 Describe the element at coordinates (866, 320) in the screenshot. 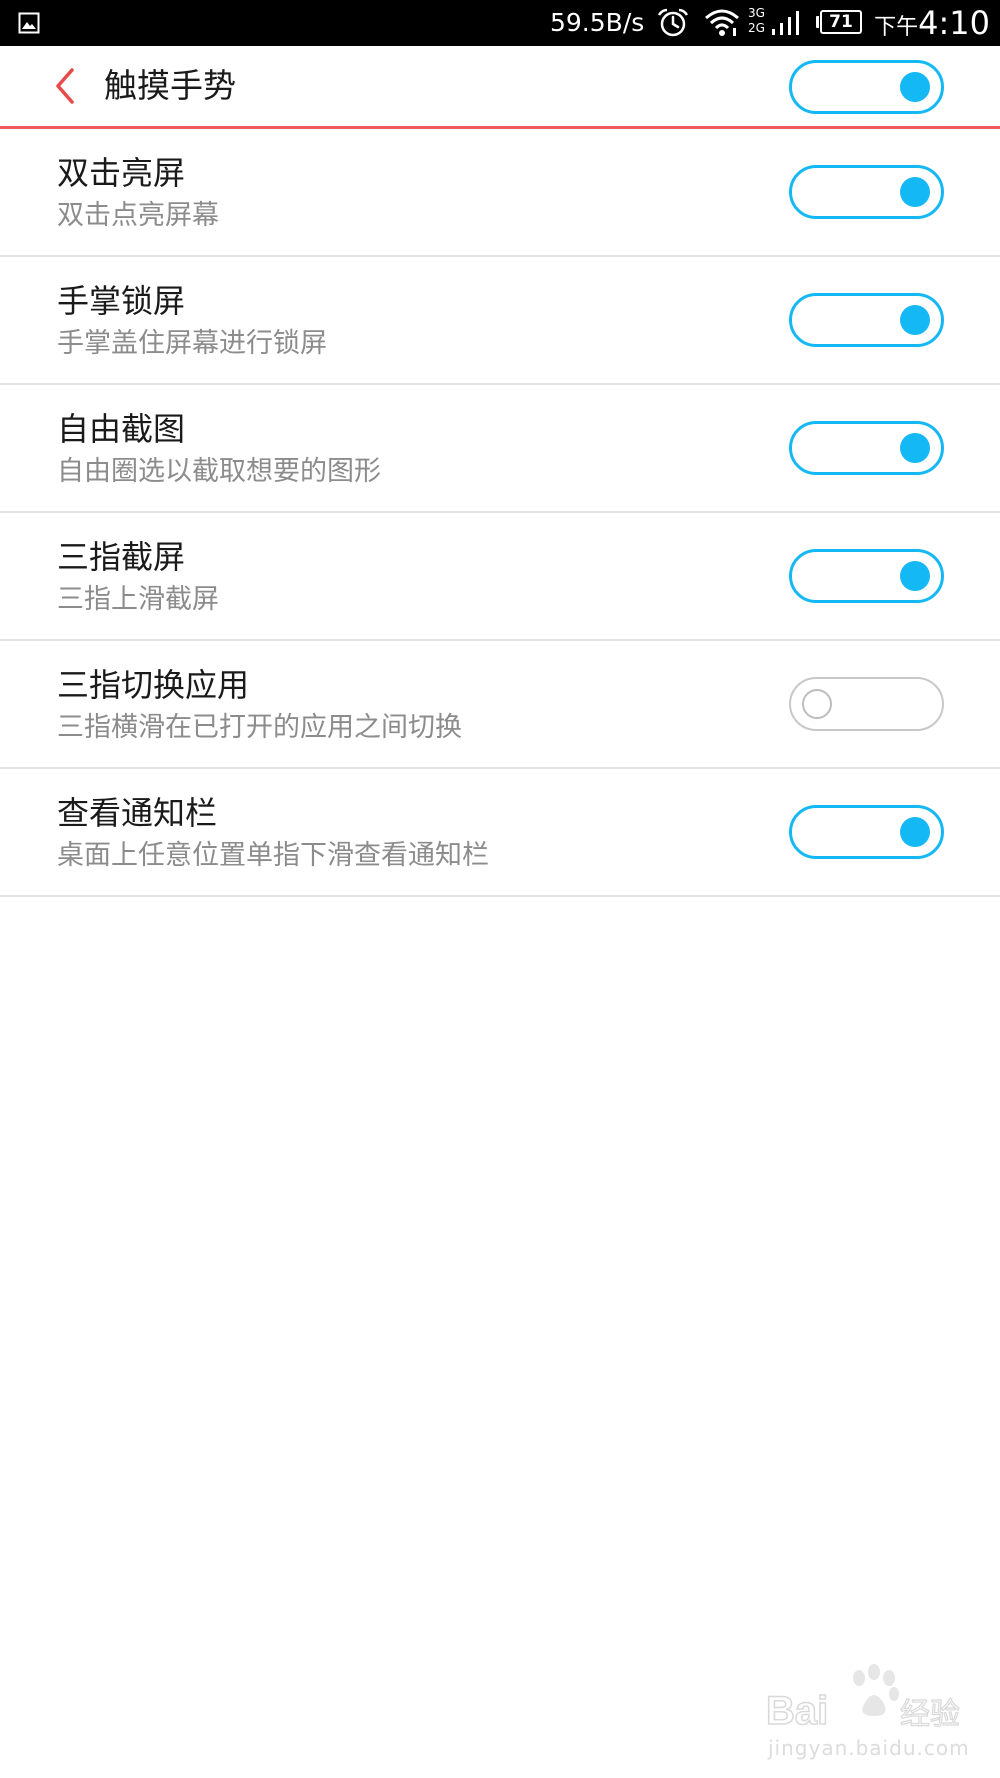

I see `palm-lock-toggle` at that location.